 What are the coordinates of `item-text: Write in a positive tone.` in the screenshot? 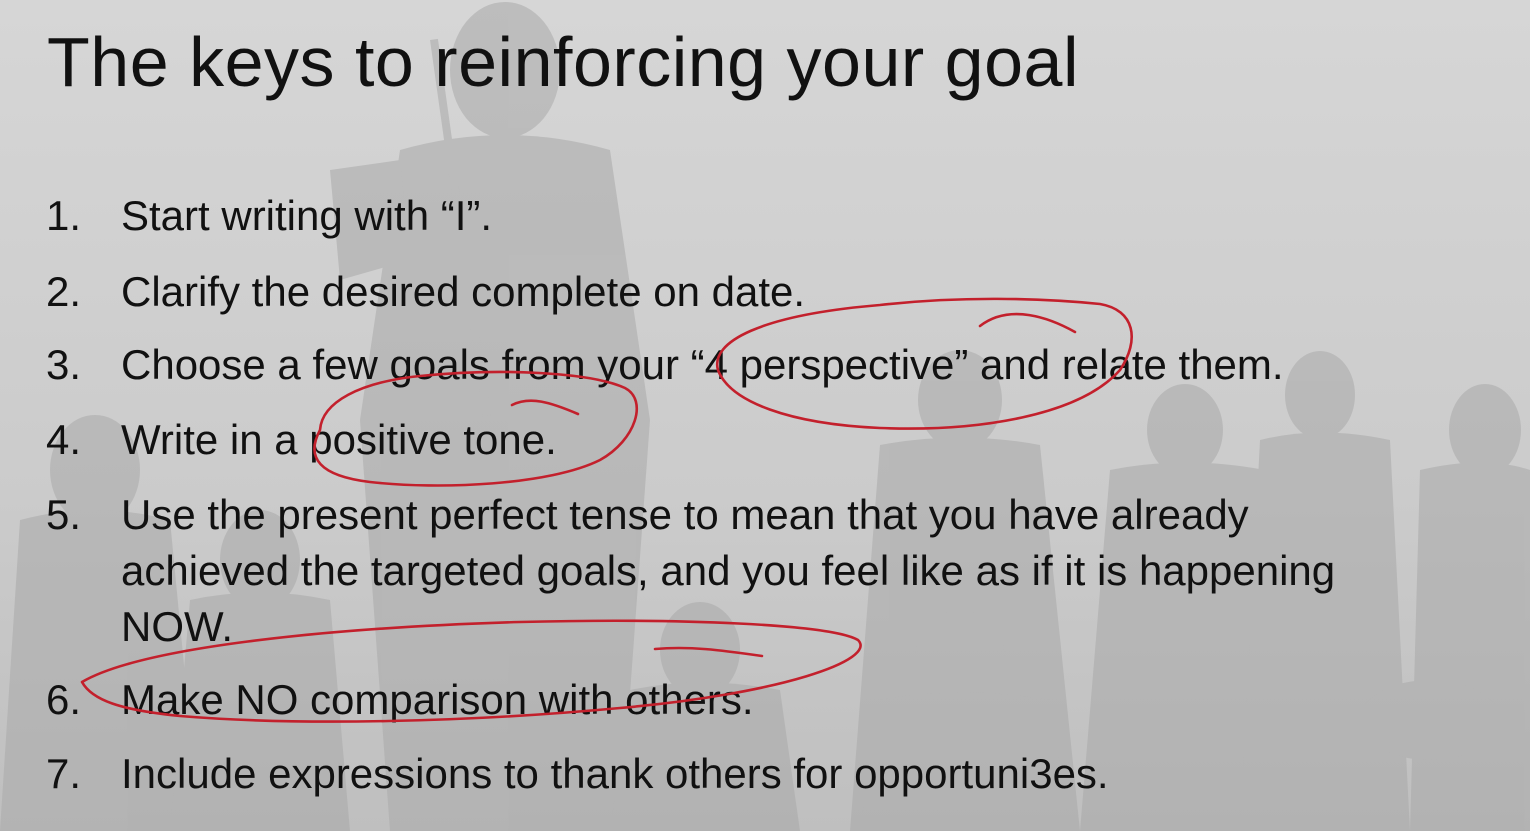 It's located at (339, 439).